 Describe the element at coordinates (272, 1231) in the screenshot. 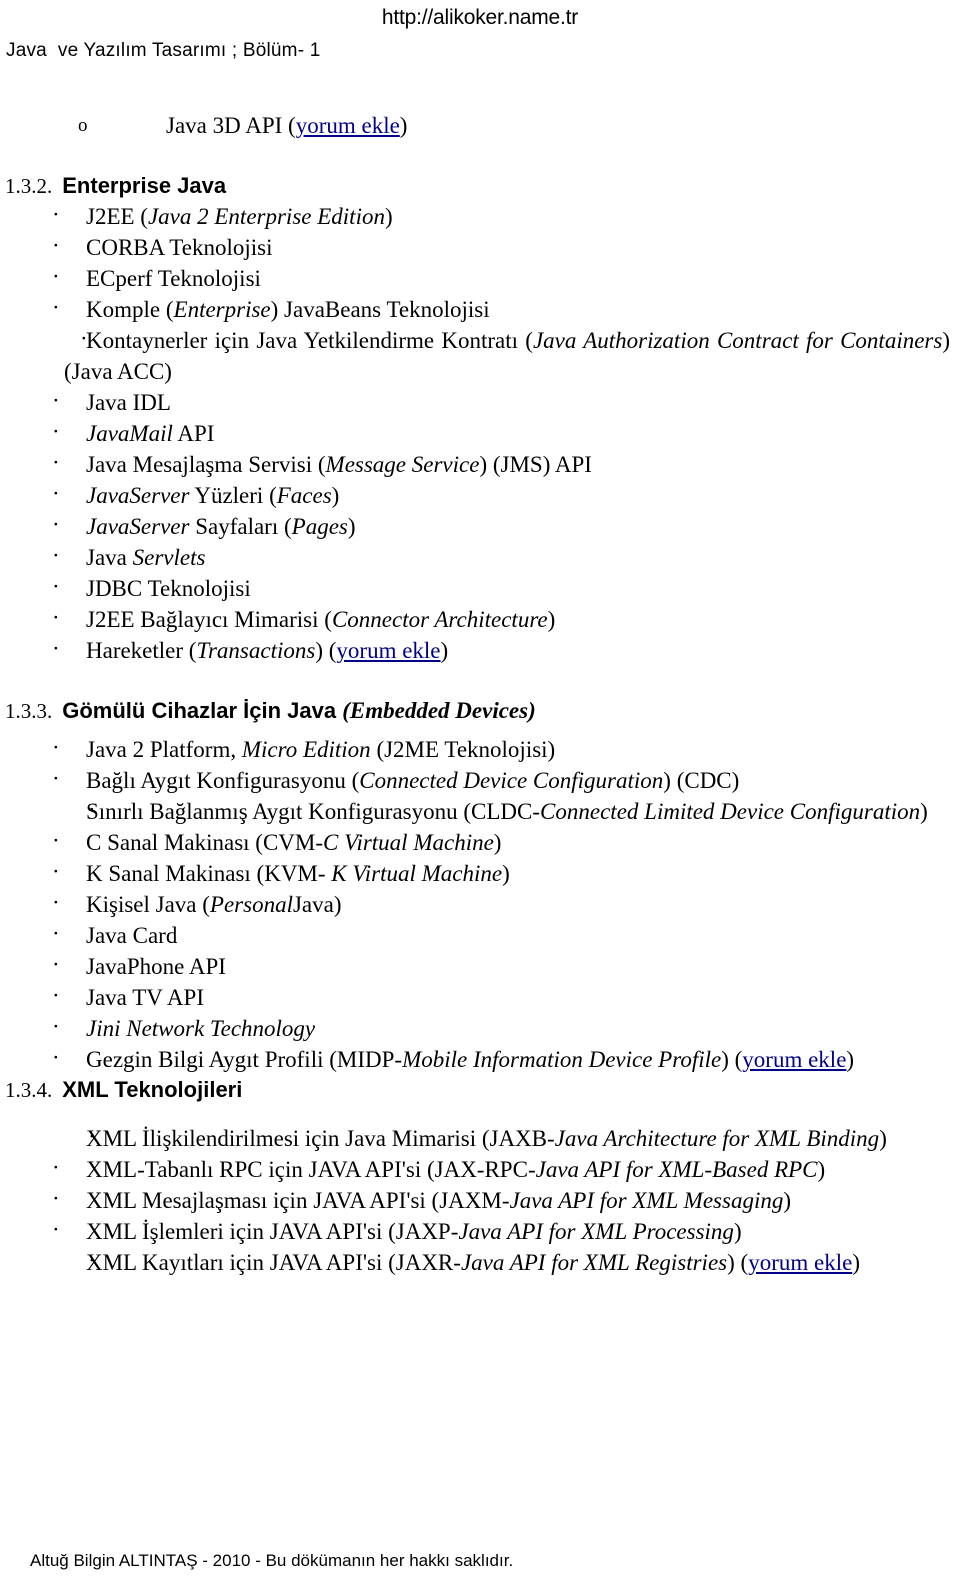

I see `item-text: XML İşlemleri için JAVA API'si (JAXP-` at that location.